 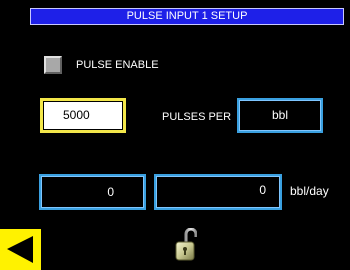 What do you see at coordinates (92, 192) in the screenshot?
I see `pulse-count-readout: 0` at bounding box center [92, 192].